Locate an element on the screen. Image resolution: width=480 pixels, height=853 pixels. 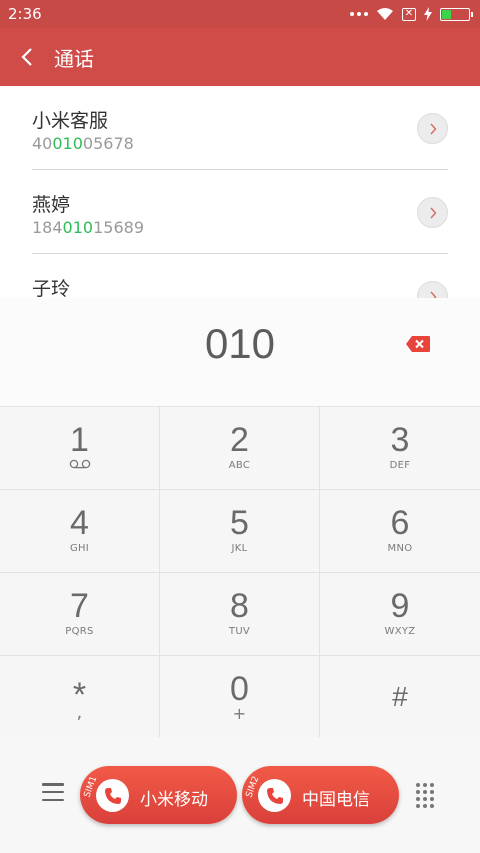
status-icons: ✕ is located at coordinates (411, 14).